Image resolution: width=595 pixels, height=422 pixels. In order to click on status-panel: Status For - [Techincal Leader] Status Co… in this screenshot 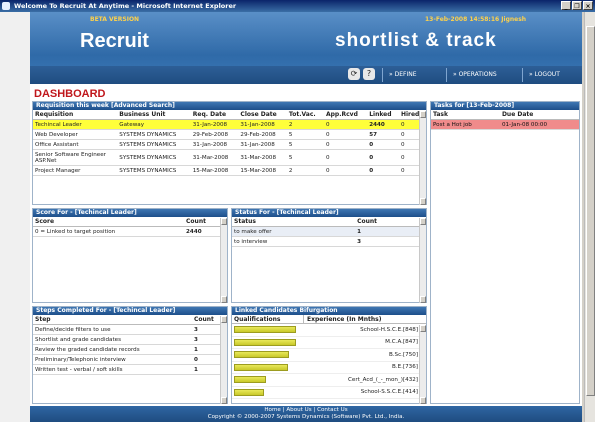, I will do `click(329, 255)`.